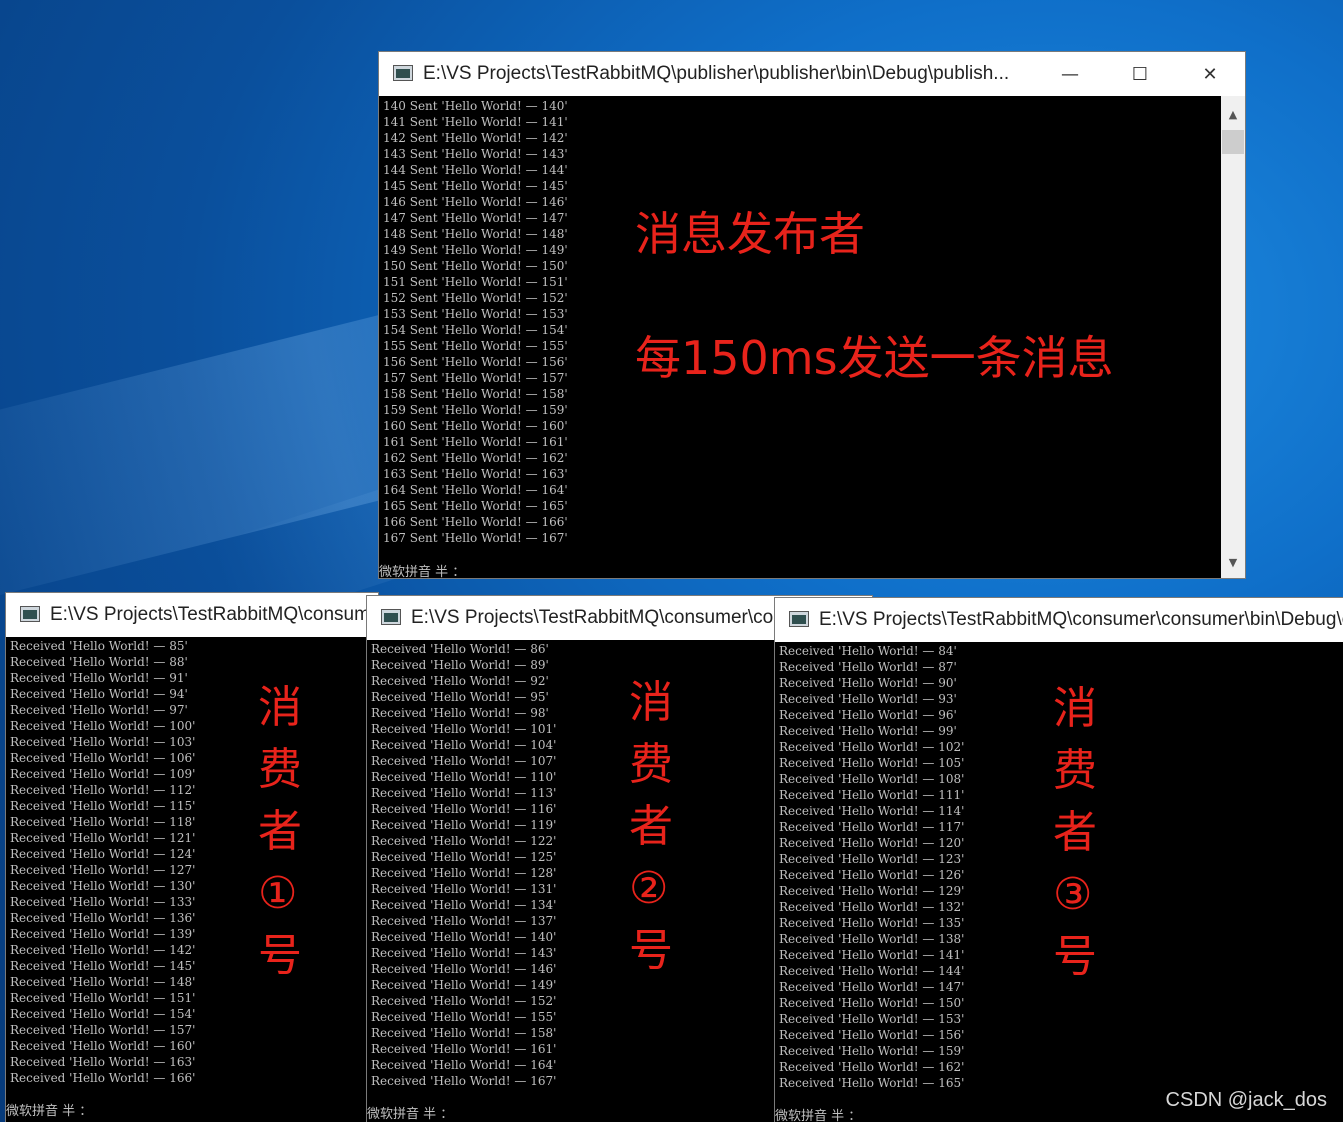  Describe the element at coordinates (475, 330) in the screenshot. I see `console-line: 154 Sent 'Hello World! — 154'` at that location.